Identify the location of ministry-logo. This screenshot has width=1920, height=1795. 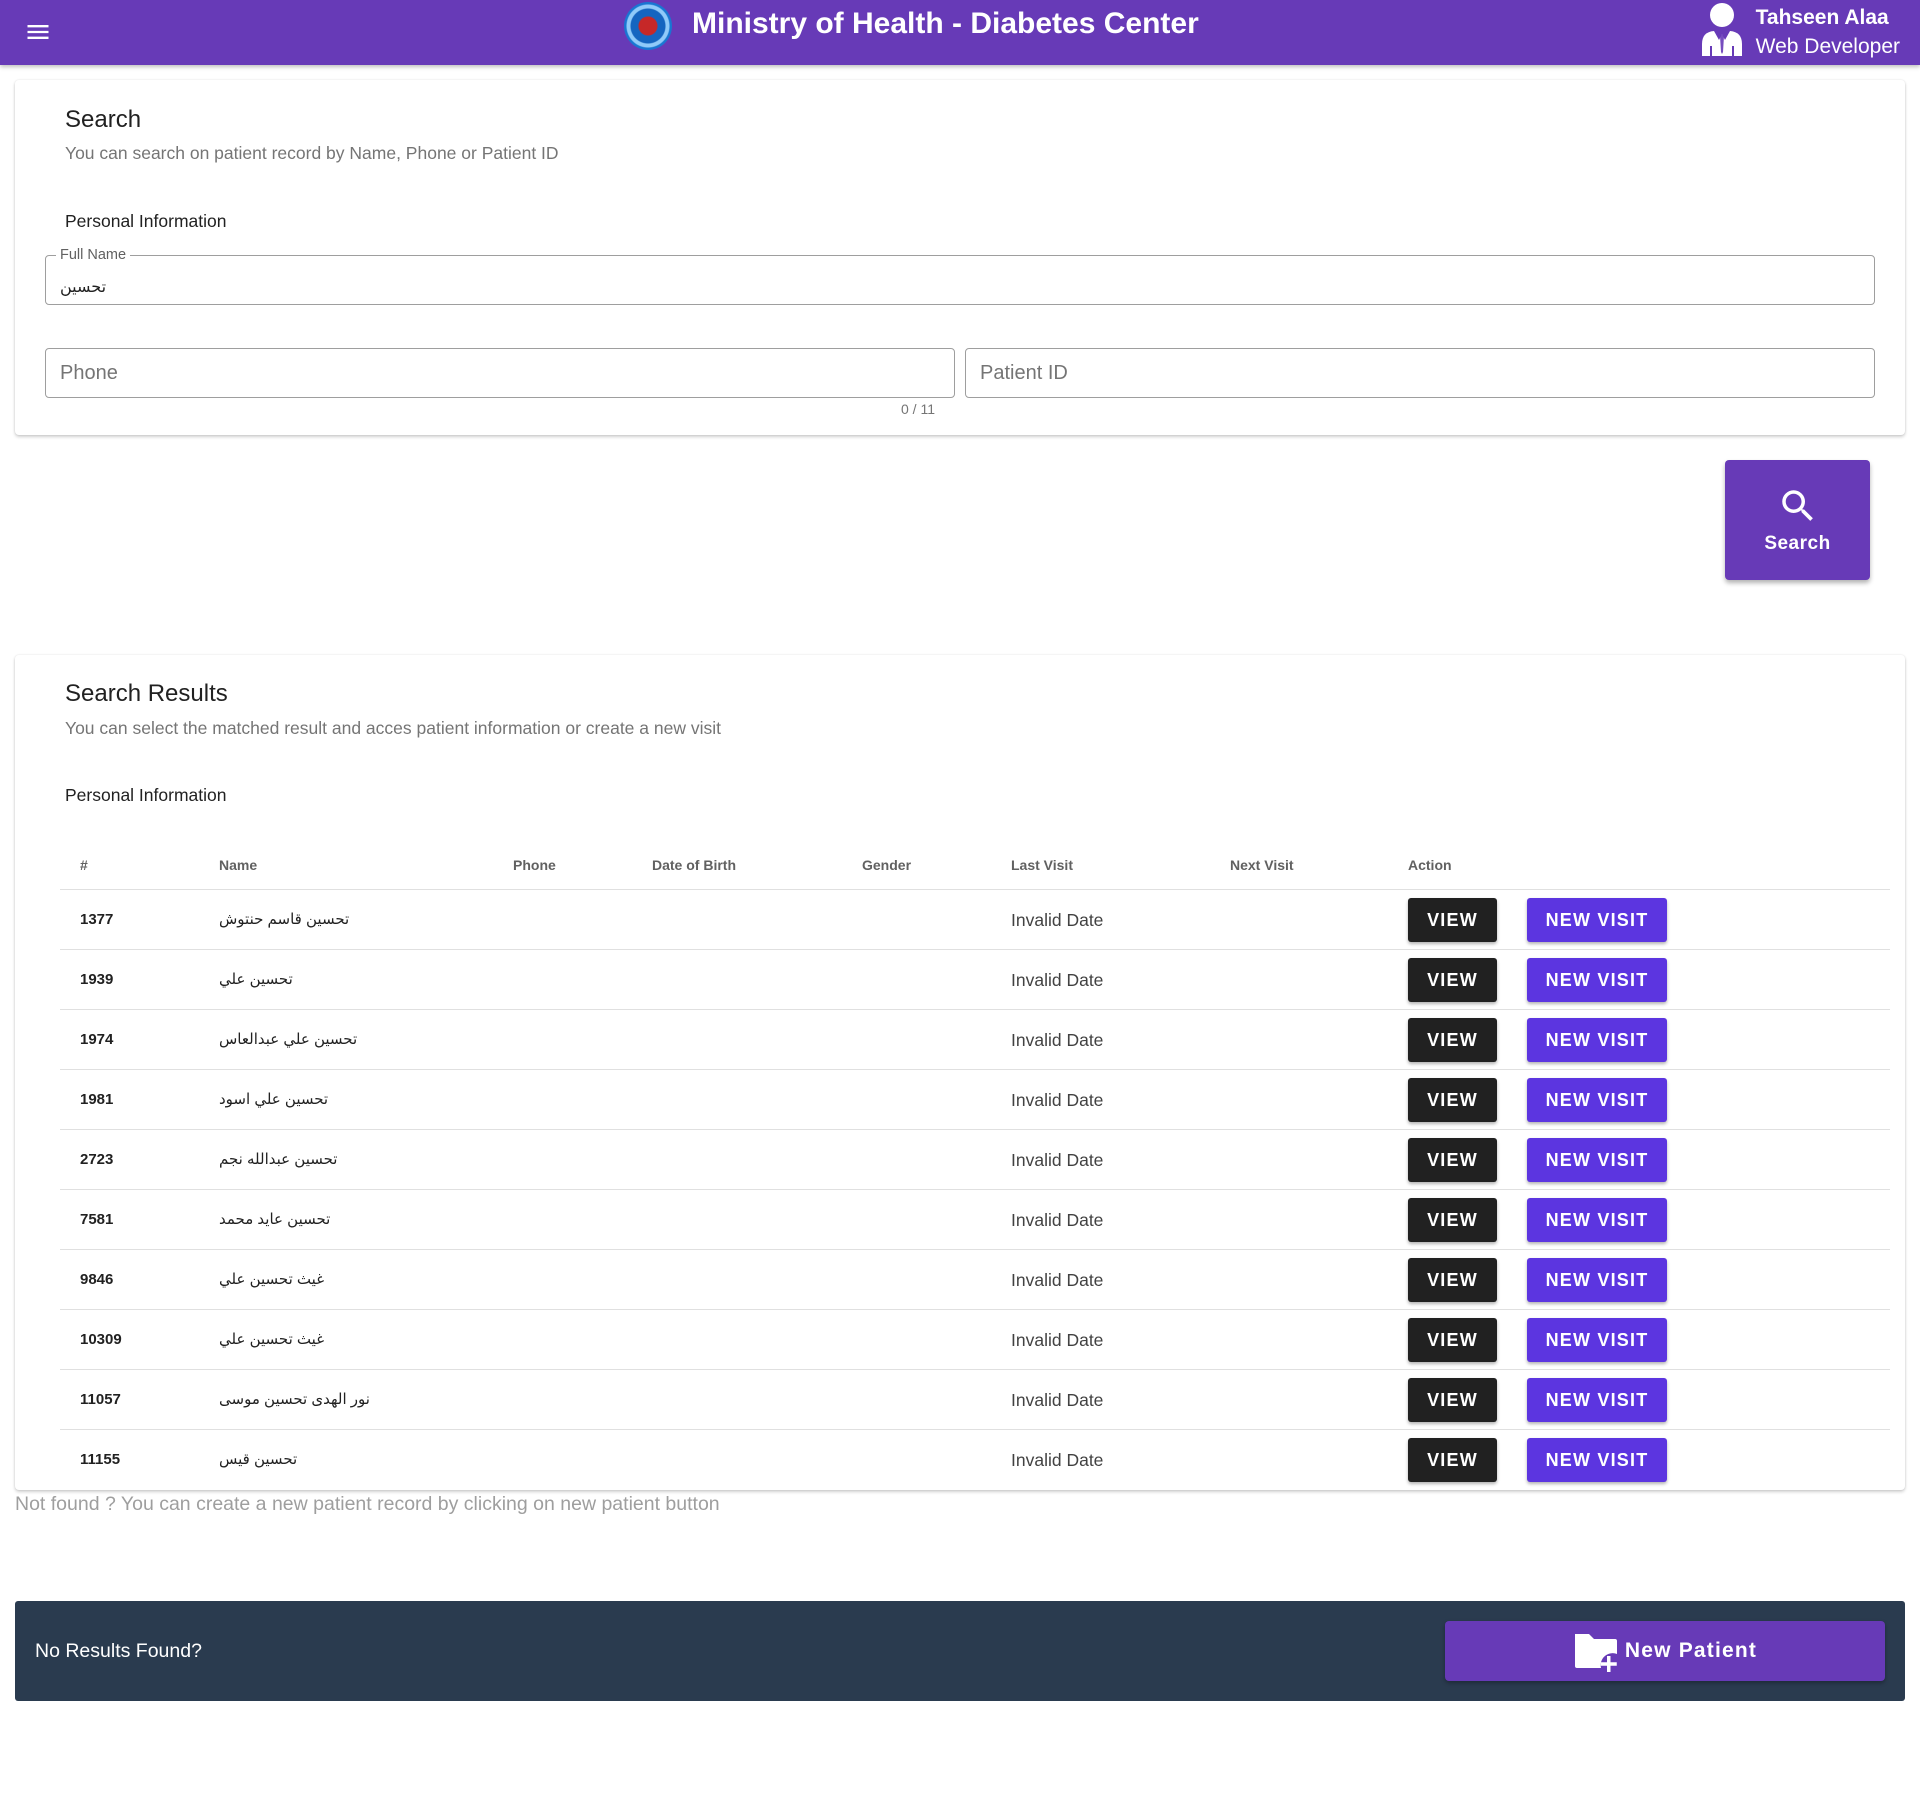
(648, 26).